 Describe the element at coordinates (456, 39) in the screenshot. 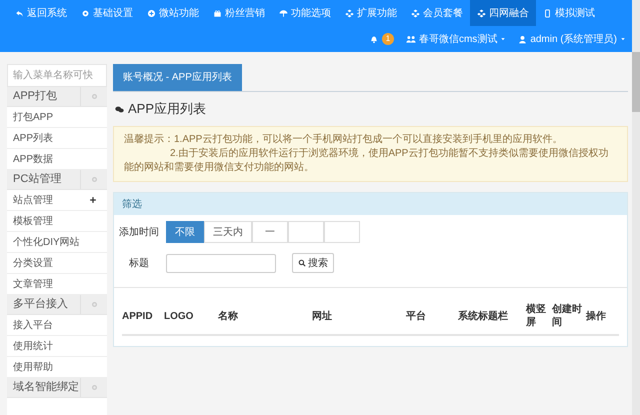

I see `account-menu: 春哥微信cms测试` at that location.